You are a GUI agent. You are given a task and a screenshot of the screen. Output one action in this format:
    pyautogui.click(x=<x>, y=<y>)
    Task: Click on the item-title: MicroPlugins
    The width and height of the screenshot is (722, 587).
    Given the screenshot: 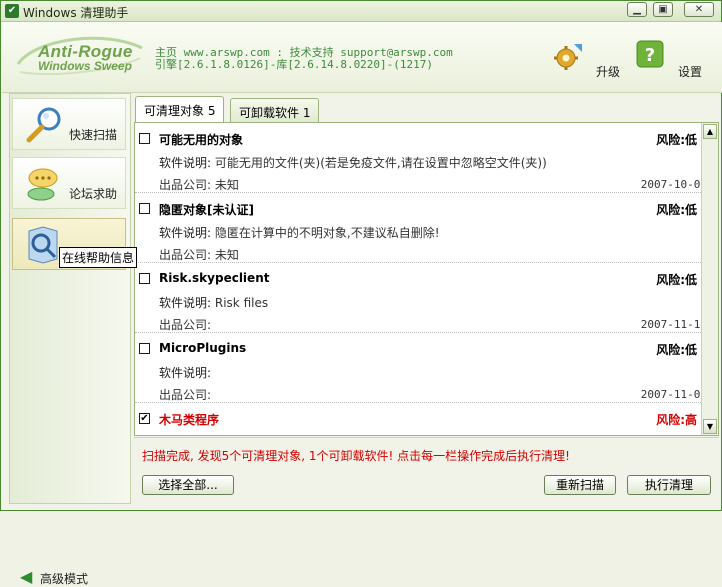 What is the action you would take?
    pyautogui.click(x=203, y=348)
    